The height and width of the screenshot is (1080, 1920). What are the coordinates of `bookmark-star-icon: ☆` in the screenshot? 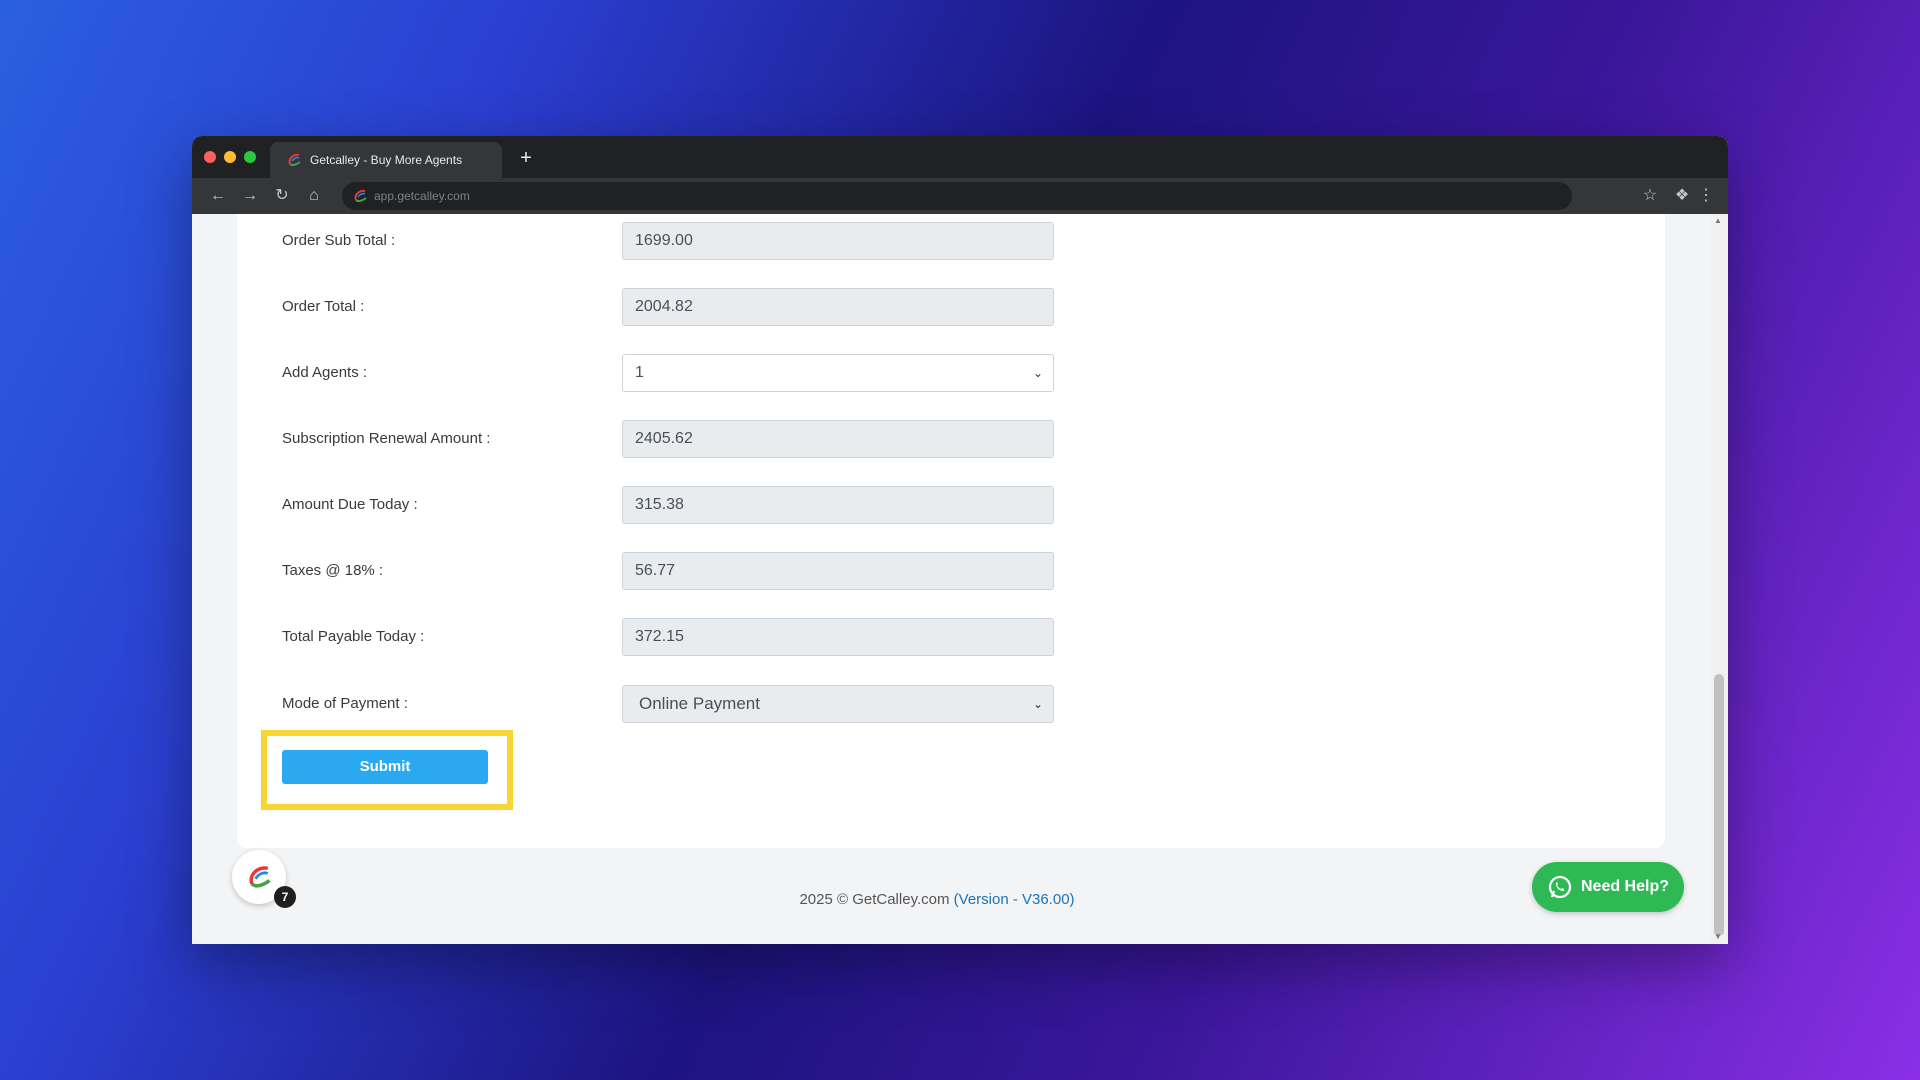 It's located at (1650, 196).